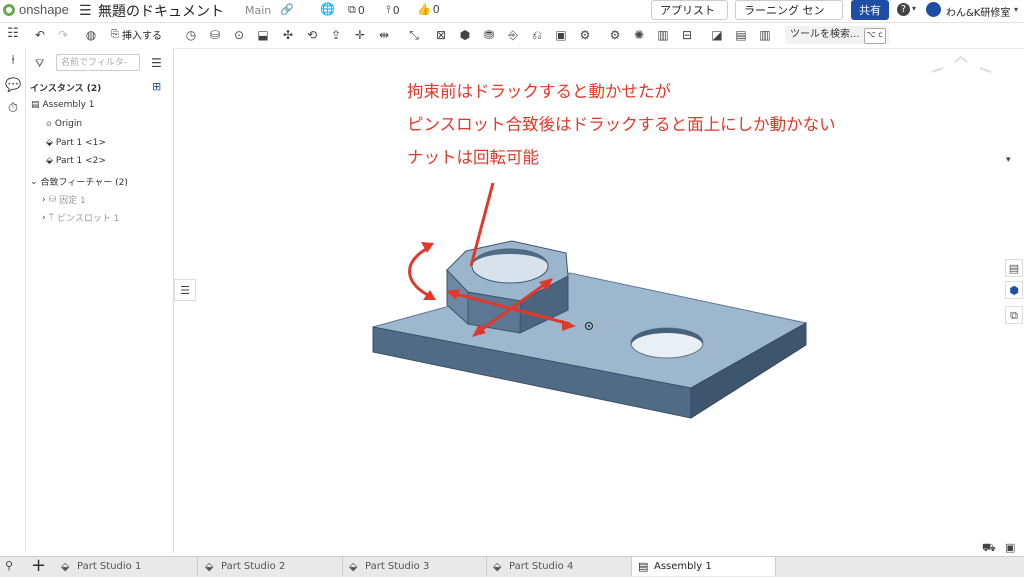 This screenshot has height=577, width=1024. I want to click on tab-part-studio-3: ⬙ Part Studio 3, so click(415, 566).